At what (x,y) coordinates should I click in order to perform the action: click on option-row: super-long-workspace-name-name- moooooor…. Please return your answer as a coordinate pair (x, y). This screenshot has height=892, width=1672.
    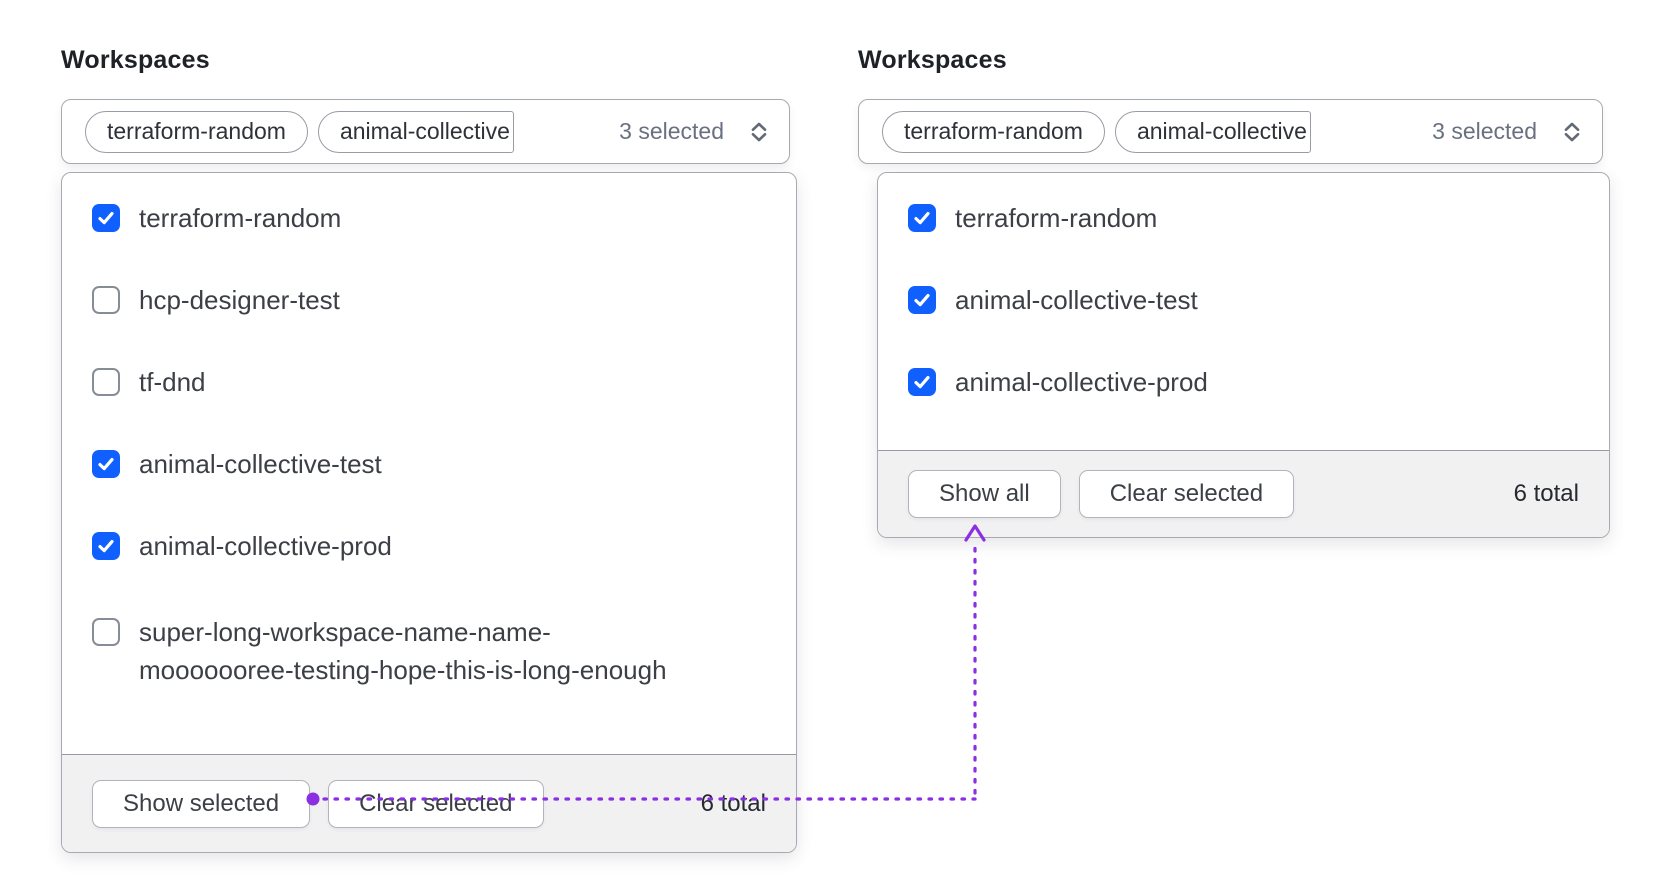
    Looking at the image, I should click on (429, 651).